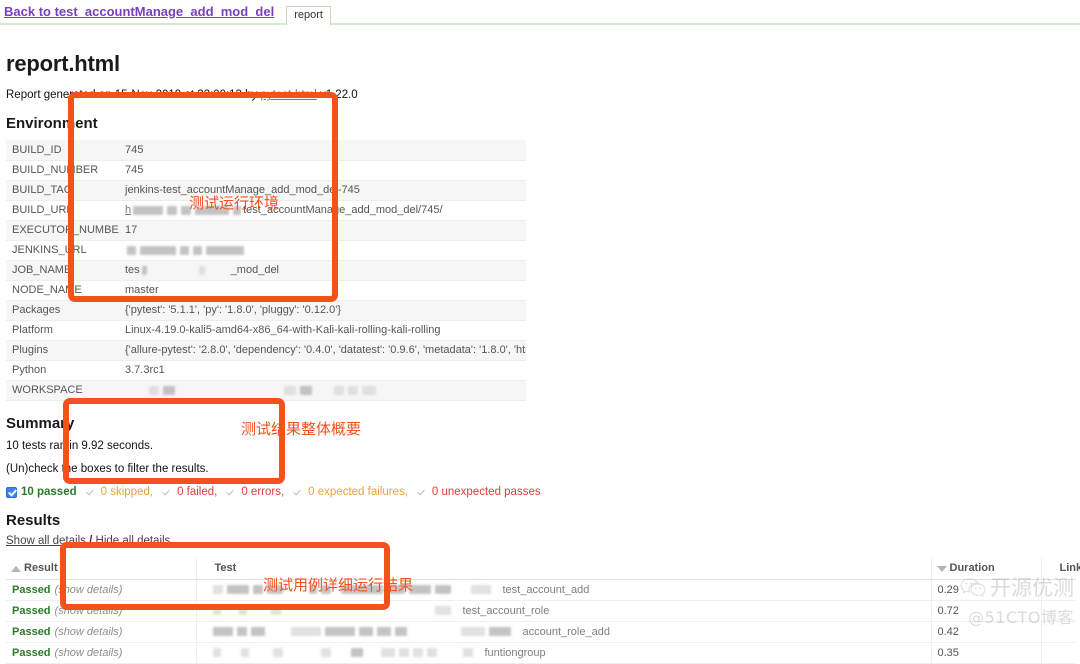 This screenshot has width=1080, height=664. Describe the element at coordinates (541, 652) in the screenshot. I see `table-row: Passed(show details)funtiongroup0.35` at that location.